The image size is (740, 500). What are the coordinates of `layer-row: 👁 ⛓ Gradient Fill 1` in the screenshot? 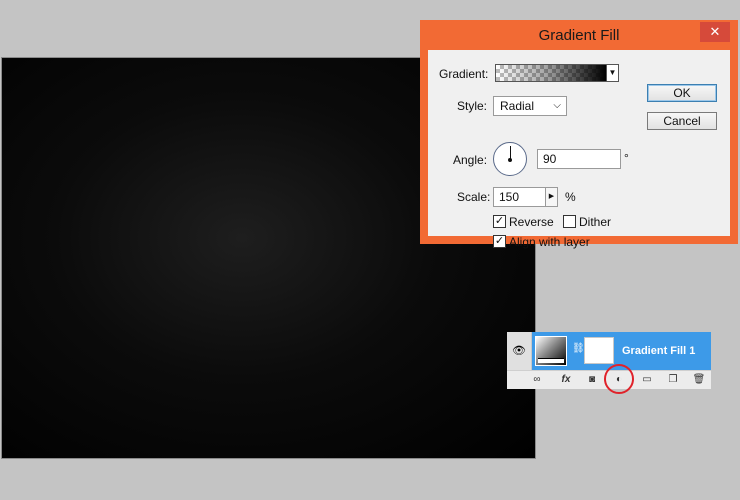 It's located at (609, 351).